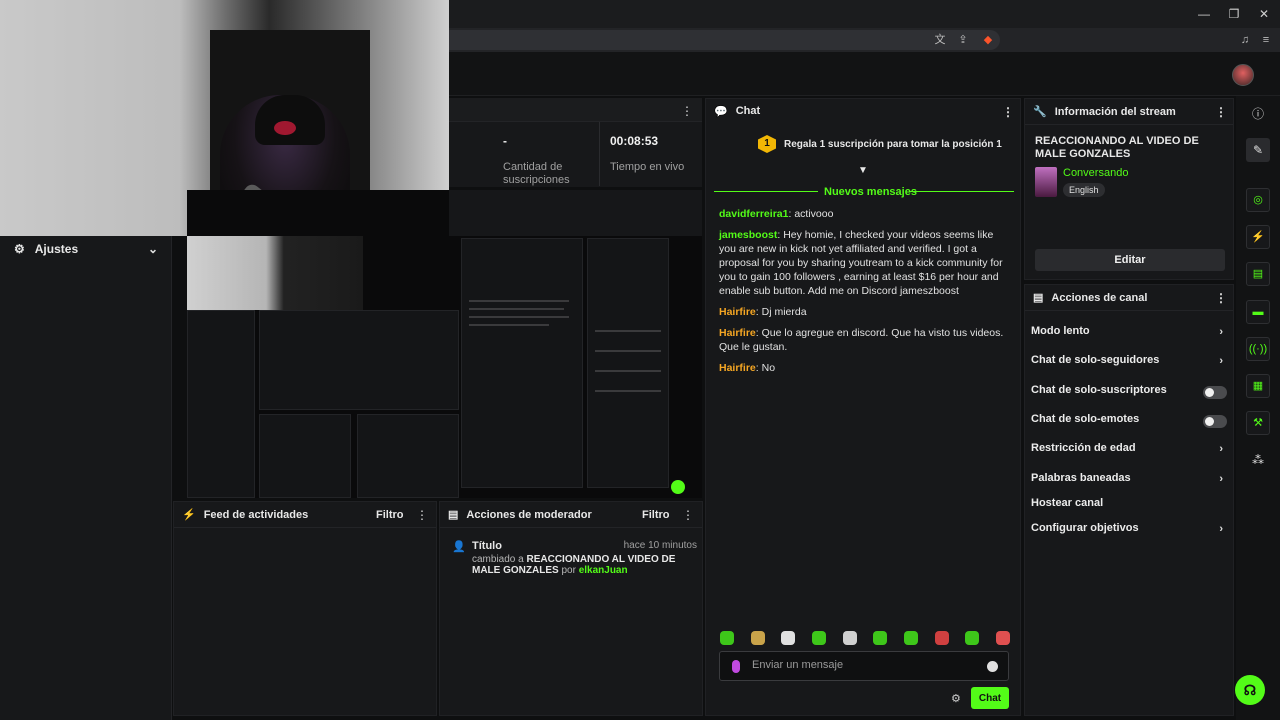  Describe the element at coordinates (988, 40) in the screenshot. I see `brave-shield-icon: ◆` at that location.